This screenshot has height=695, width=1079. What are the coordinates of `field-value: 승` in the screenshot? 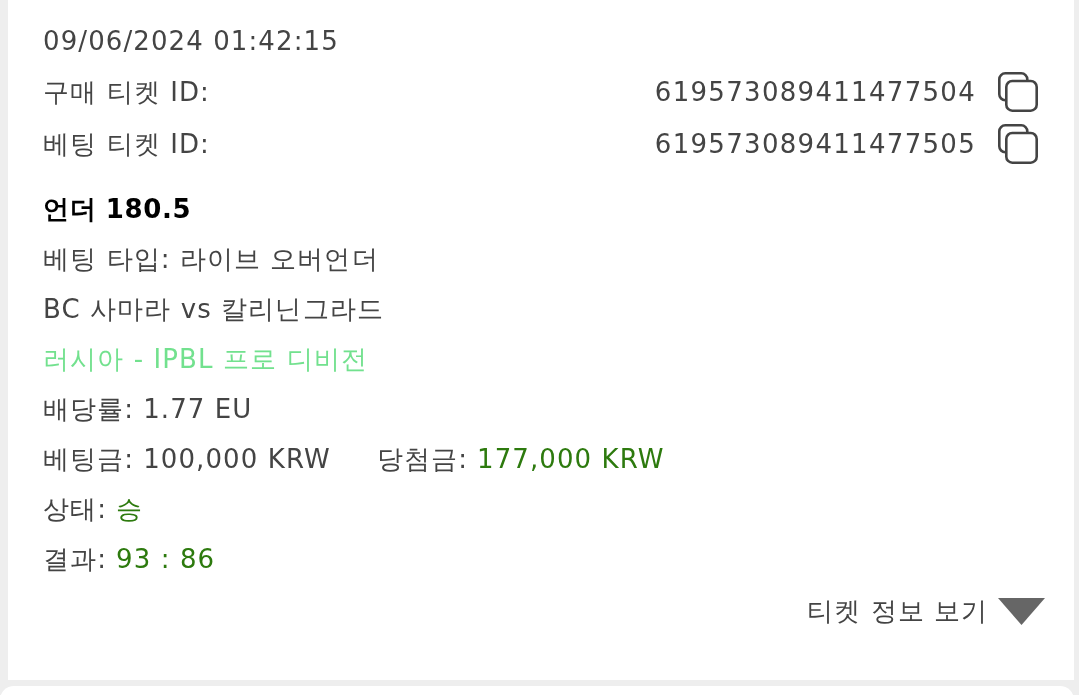 It's located at (130, 509).